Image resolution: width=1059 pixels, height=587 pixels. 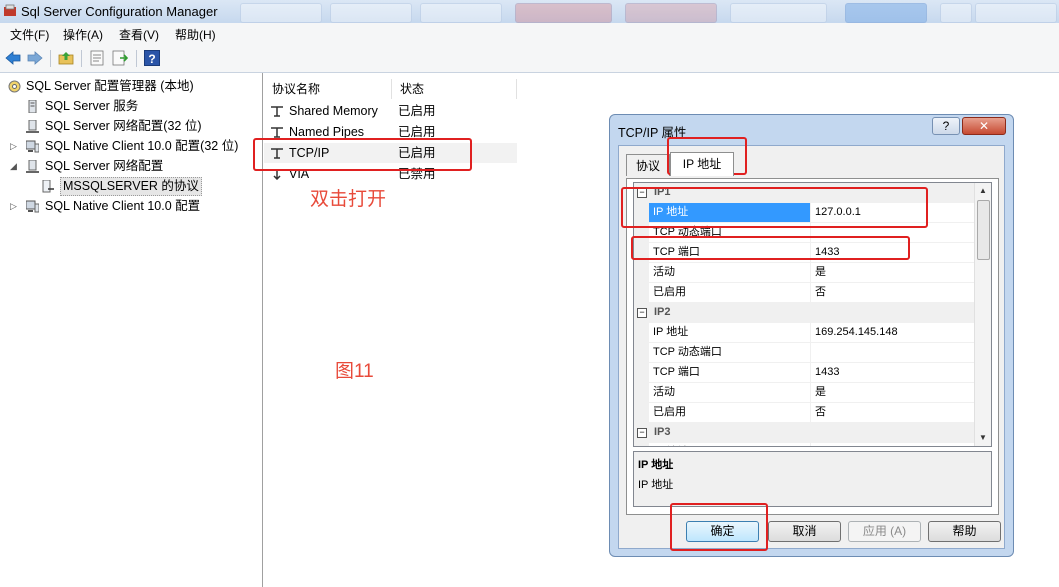 I want to click on list-row: Shared Memory 已启用, so click(x=390, y=111).